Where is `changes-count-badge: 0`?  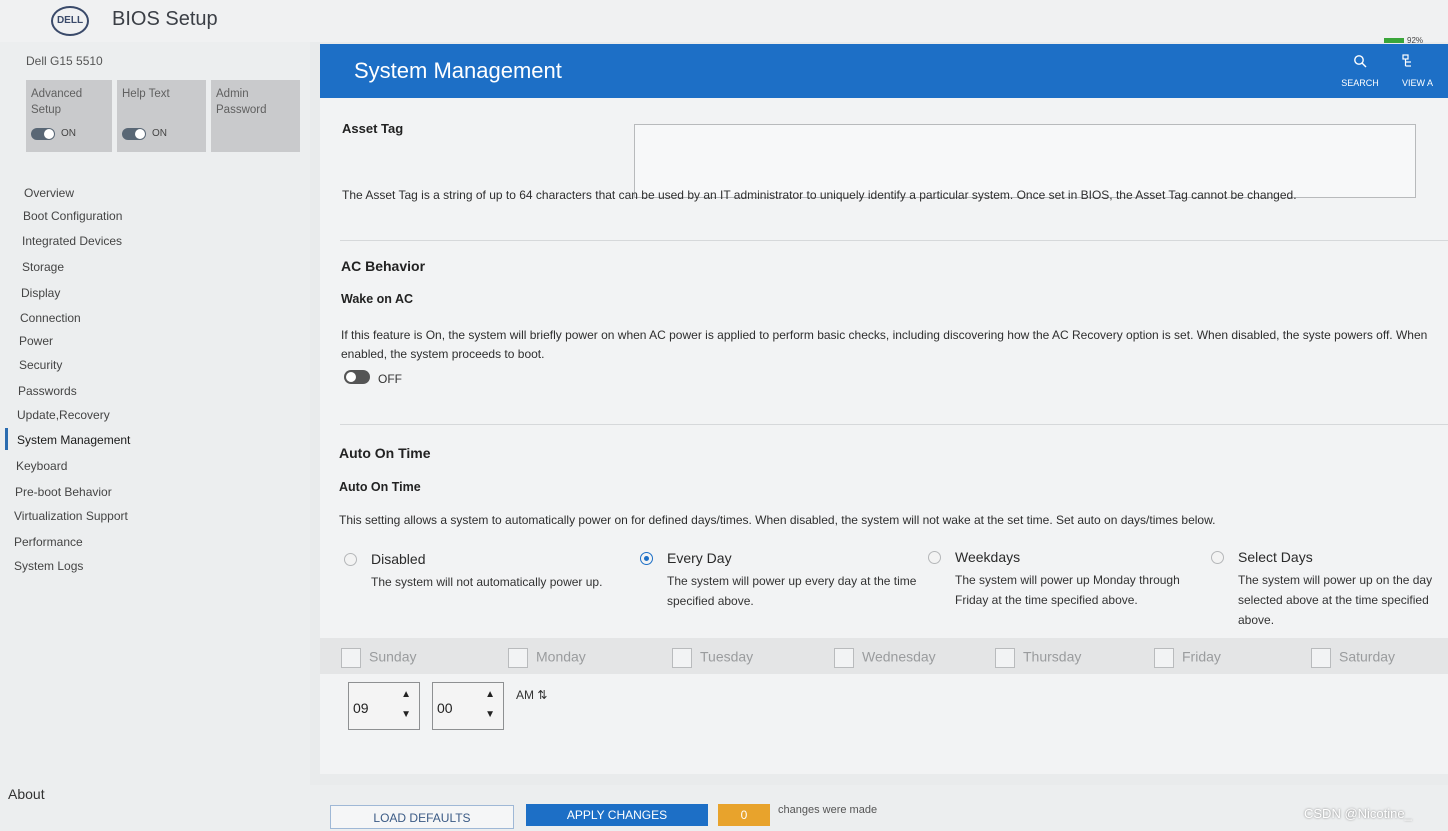
changes-count-badge: 0 is located at coordinates (744, 815).